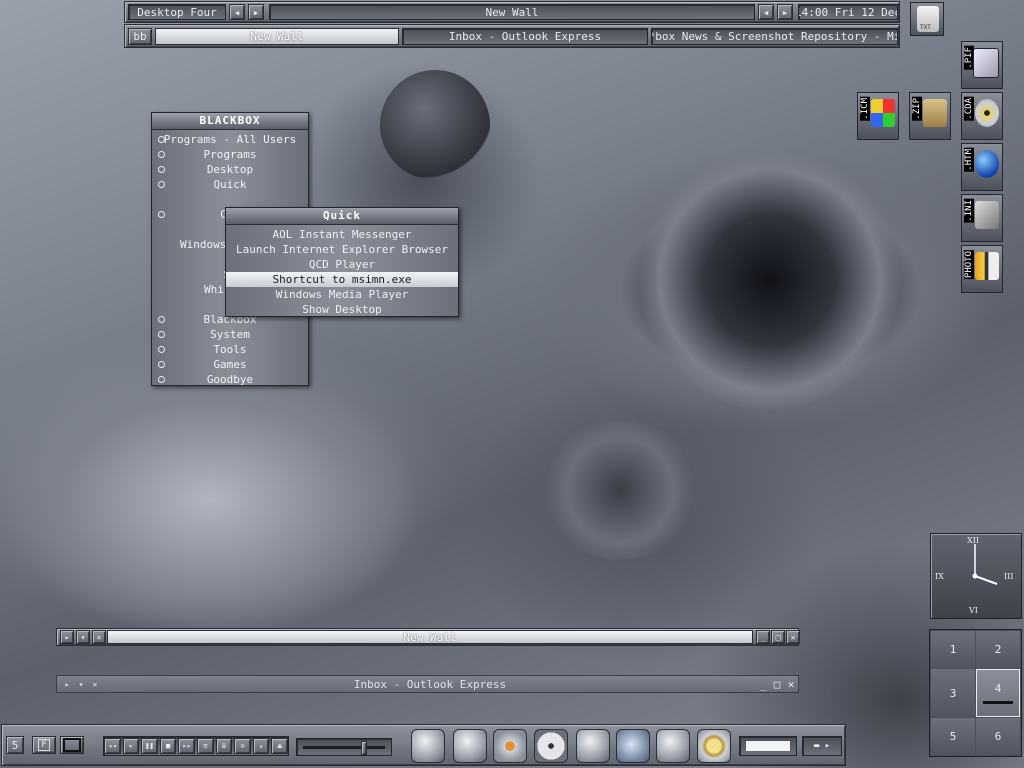 This screenshot has height=768, width=1024. Describe the element at coordinates (230, 169) in the screenshot. I see `menu-item-desktop: Desktop` at that location.